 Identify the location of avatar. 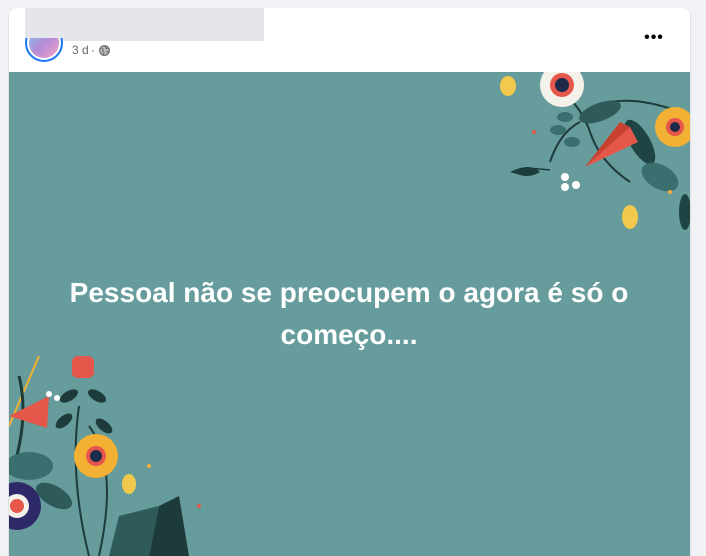
(44, 50).